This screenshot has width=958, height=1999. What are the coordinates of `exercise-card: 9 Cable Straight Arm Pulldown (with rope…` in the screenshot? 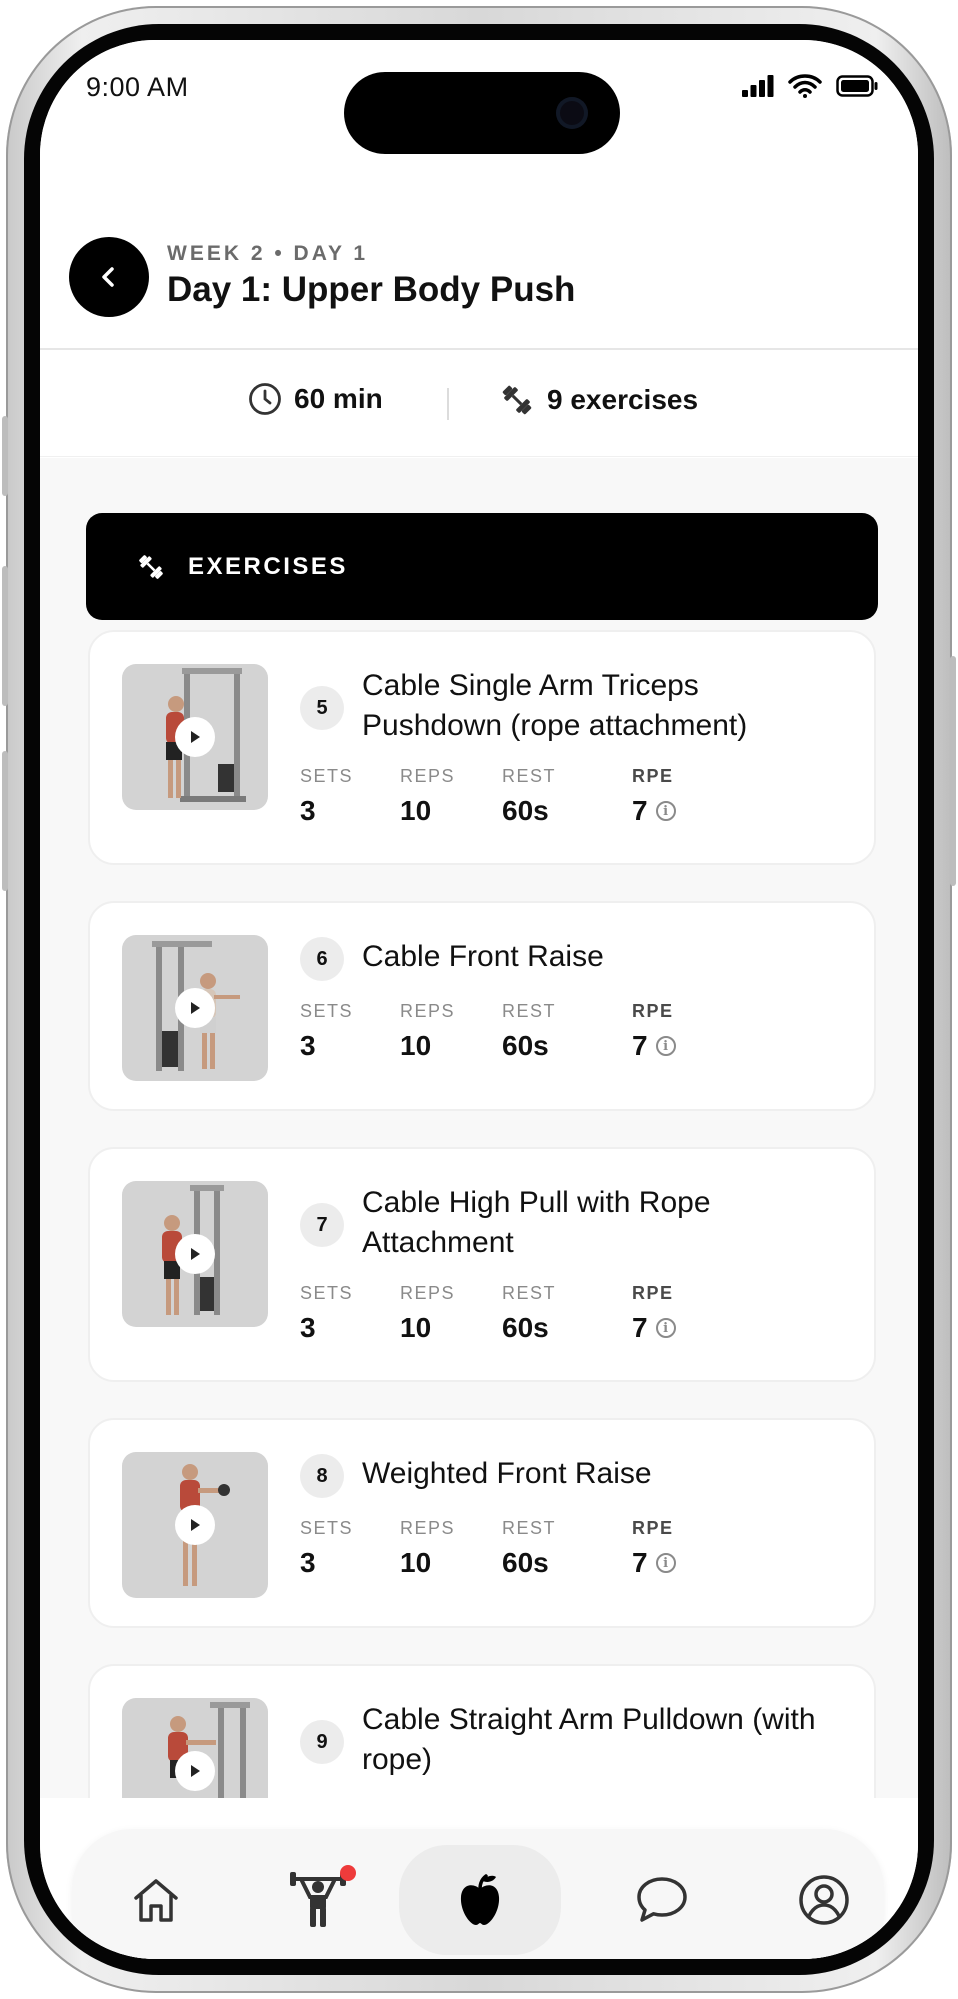 It's located at (482, 1731).